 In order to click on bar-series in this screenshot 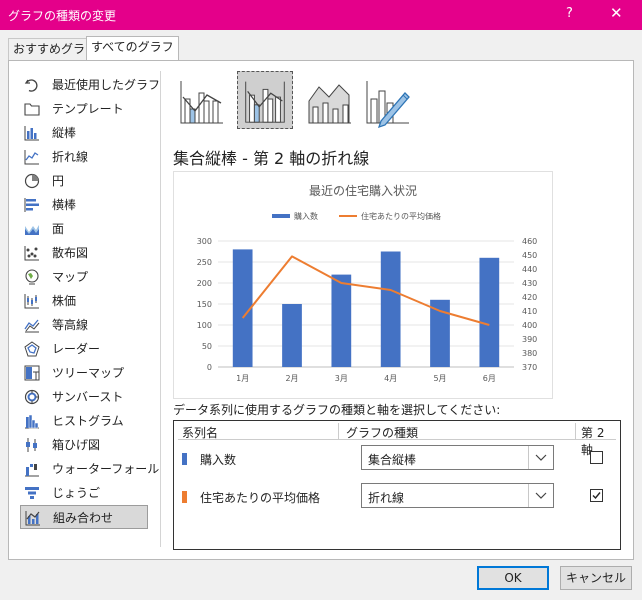, I will do `click(366, 308)`.